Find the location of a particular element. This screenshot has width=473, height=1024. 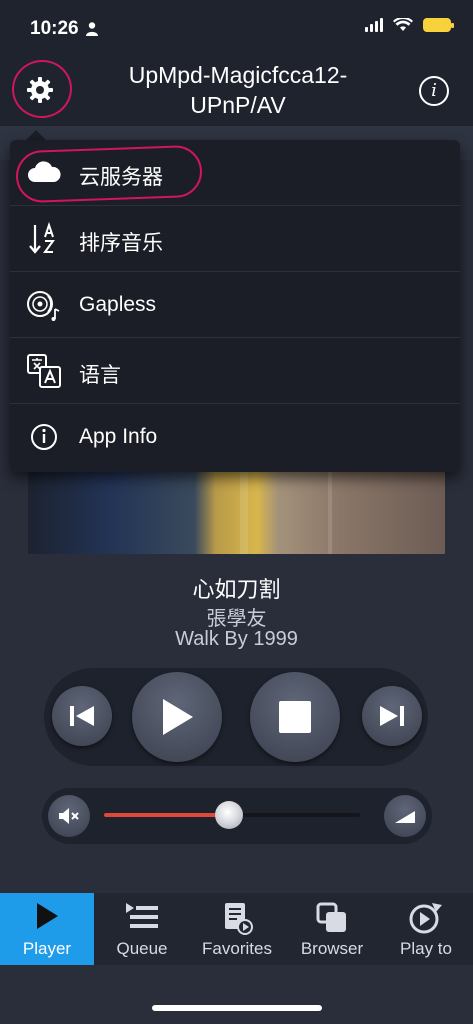

previous-button is located at coordinates (82, 716).